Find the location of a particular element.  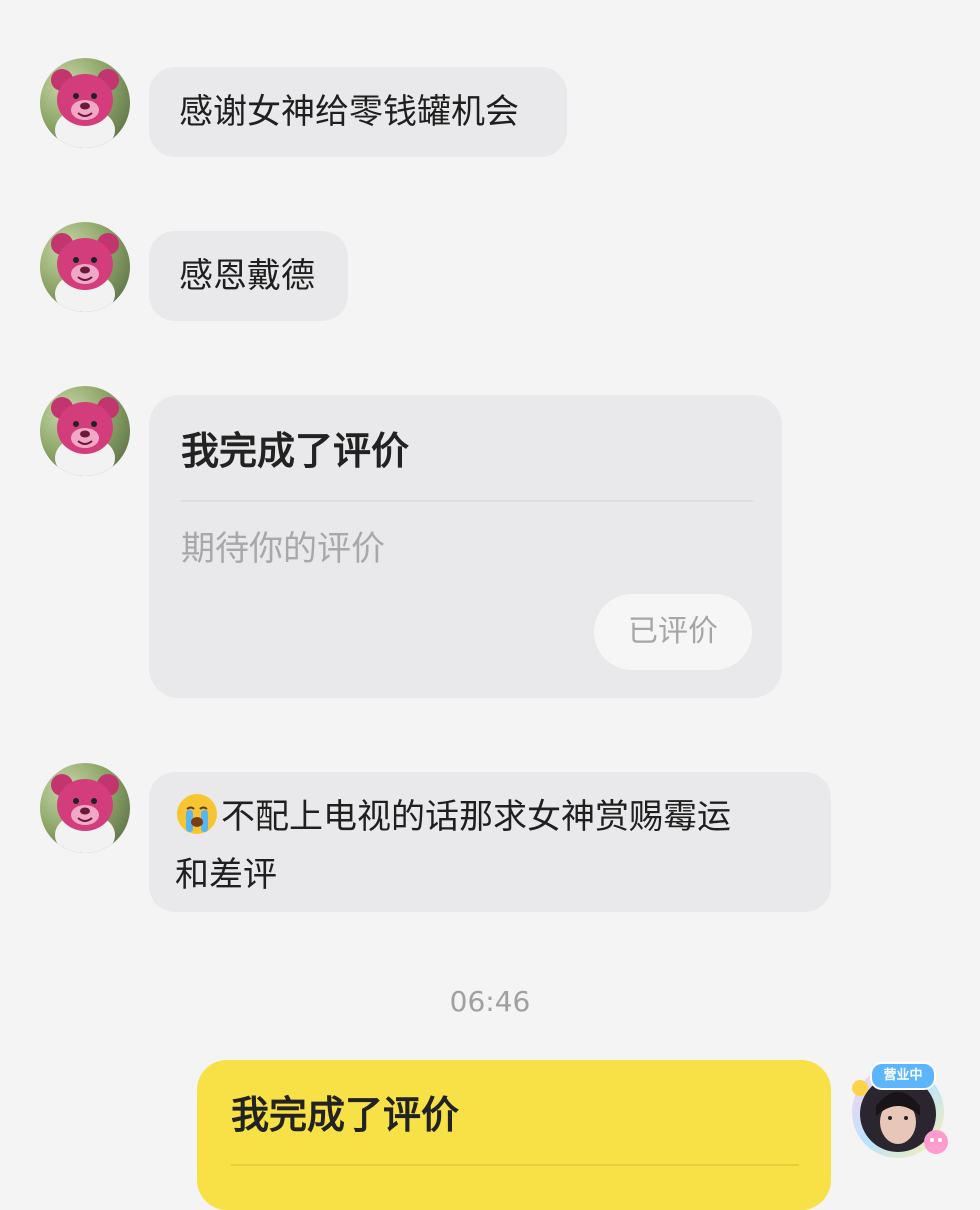

loudly-crying-face-icon is located at coordinates (197, 821).